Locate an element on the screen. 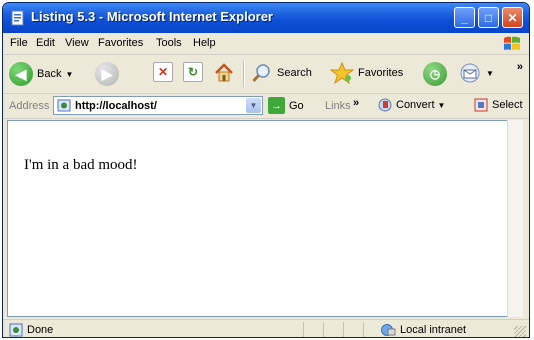 This screenshot has width=534, height=340. mail-icon is located at coordinates (470, 73).